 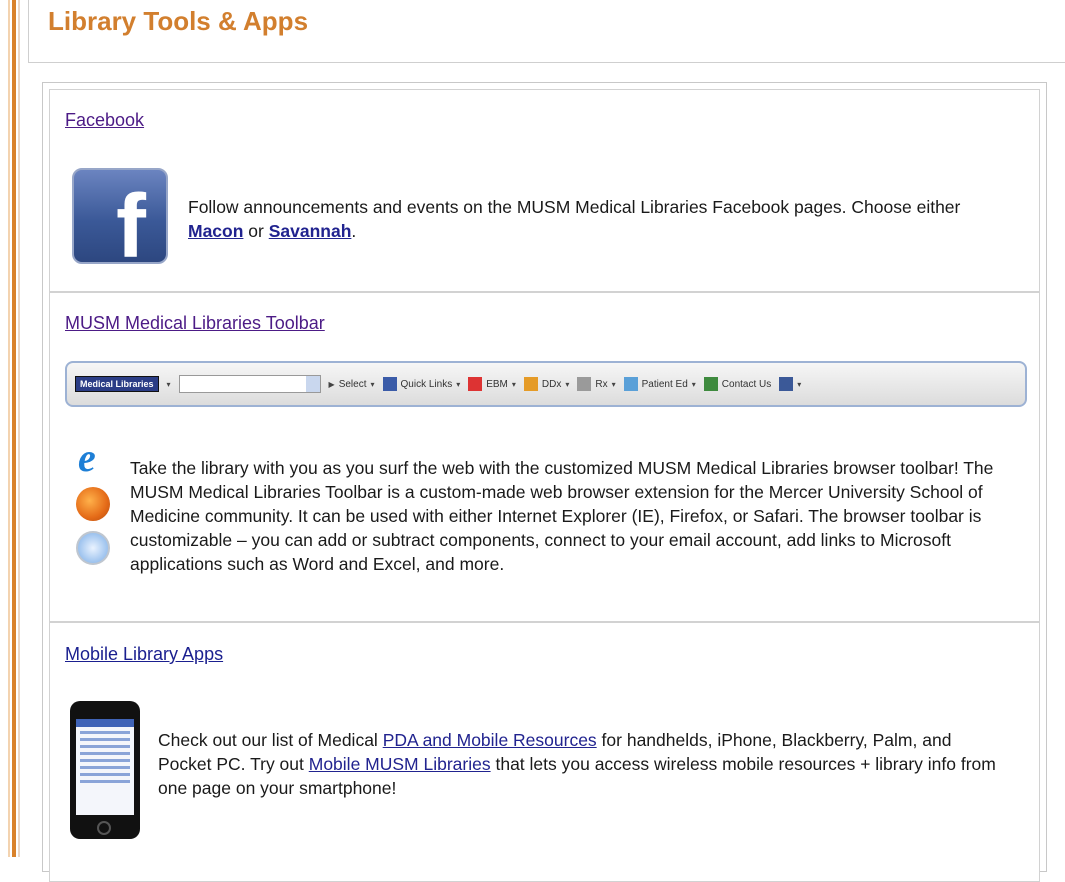 What do you see at coordinates (249, 384) in the screenshot?
I see `toolbar-search-box` at bounding box center [249, 384].